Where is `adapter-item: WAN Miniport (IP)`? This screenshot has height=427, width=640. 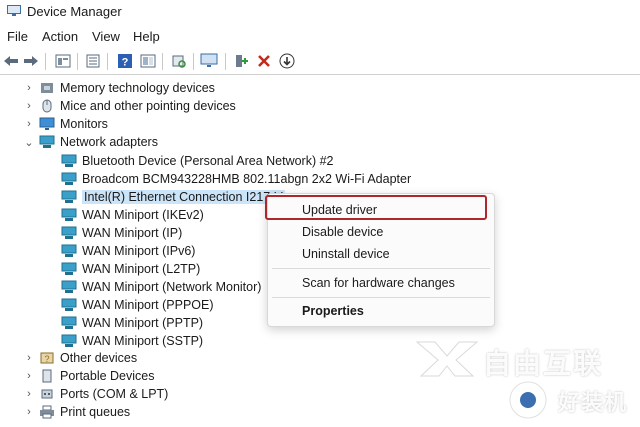 adapter-item: WAN Miniport (IP) is located at coordinates (120, 233).